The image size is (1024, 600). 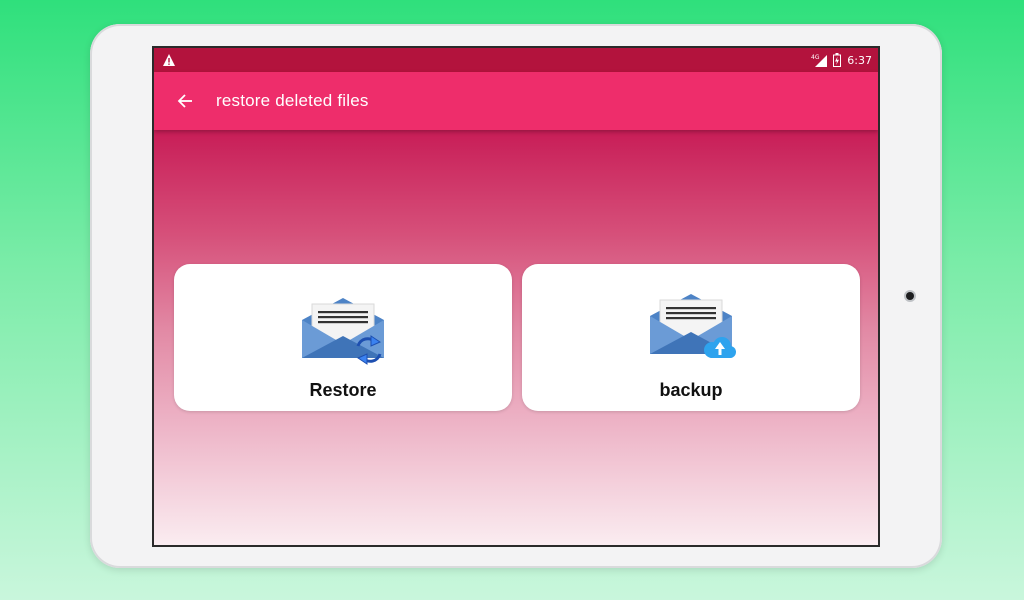 I want to click on network-type-label: 4G, so click(x=815, y=57).